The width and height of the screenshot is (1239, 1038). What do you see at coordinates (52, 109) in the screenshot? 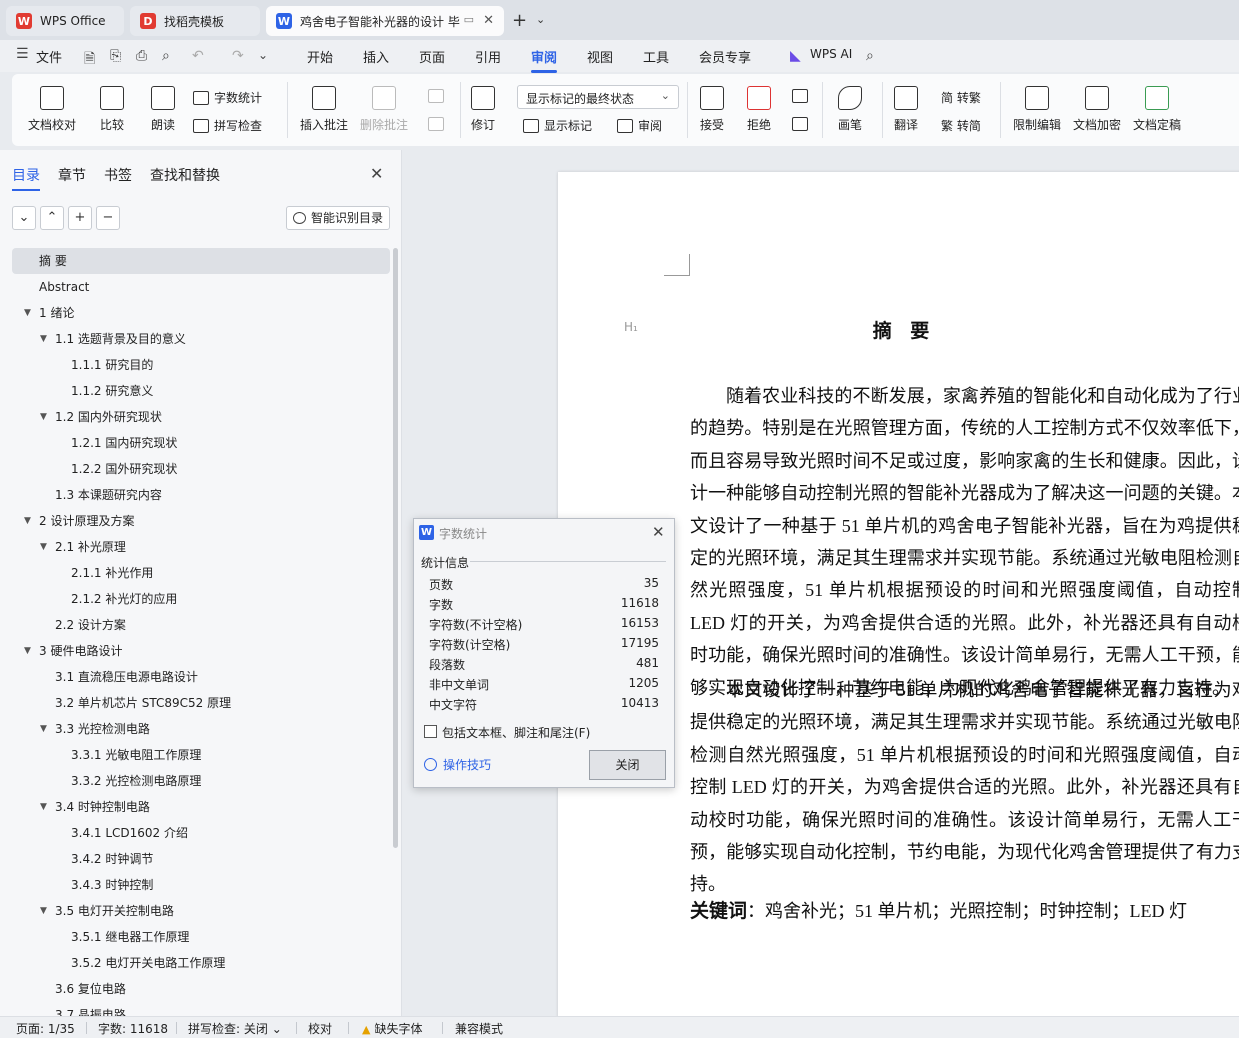
I see `doc-proof-button: 文档校对` at bounding box center [52, 109].